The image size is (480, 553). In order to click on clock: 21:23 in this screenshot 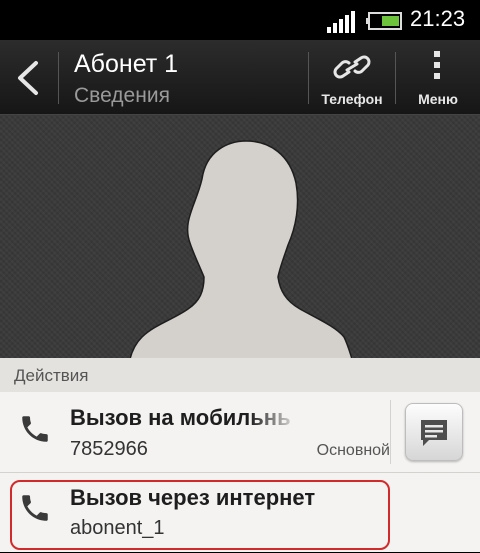, I will do `click(438, 18)`.